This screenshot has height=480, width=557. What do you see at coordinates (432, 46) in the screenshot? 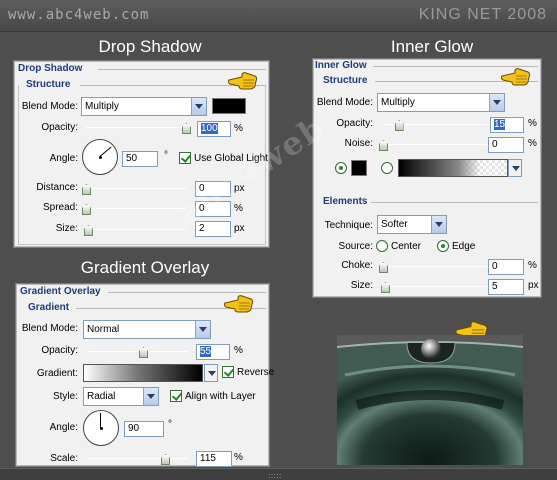
I see `inner-glow-heading: Inner Glow` at bounding box center [432, 46].